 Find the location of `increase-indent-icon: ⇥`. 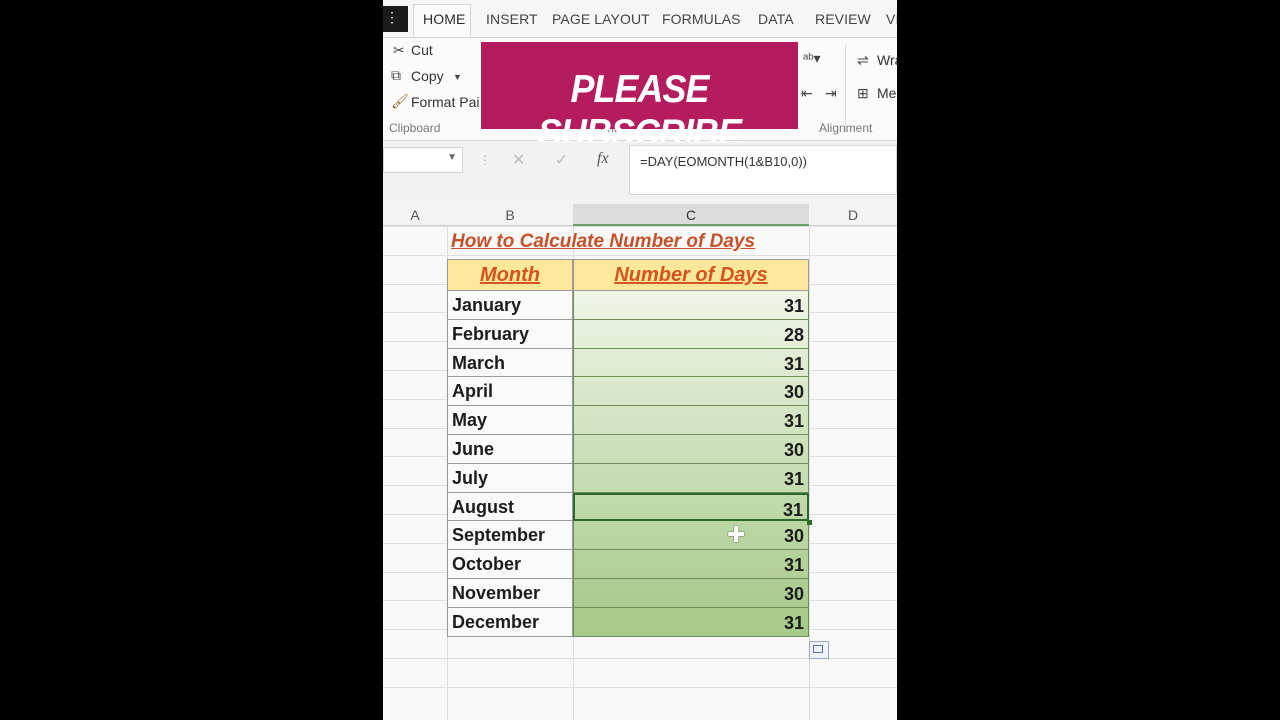

increase-indent-icon: ⇥ is located at coordinates (831, 93).